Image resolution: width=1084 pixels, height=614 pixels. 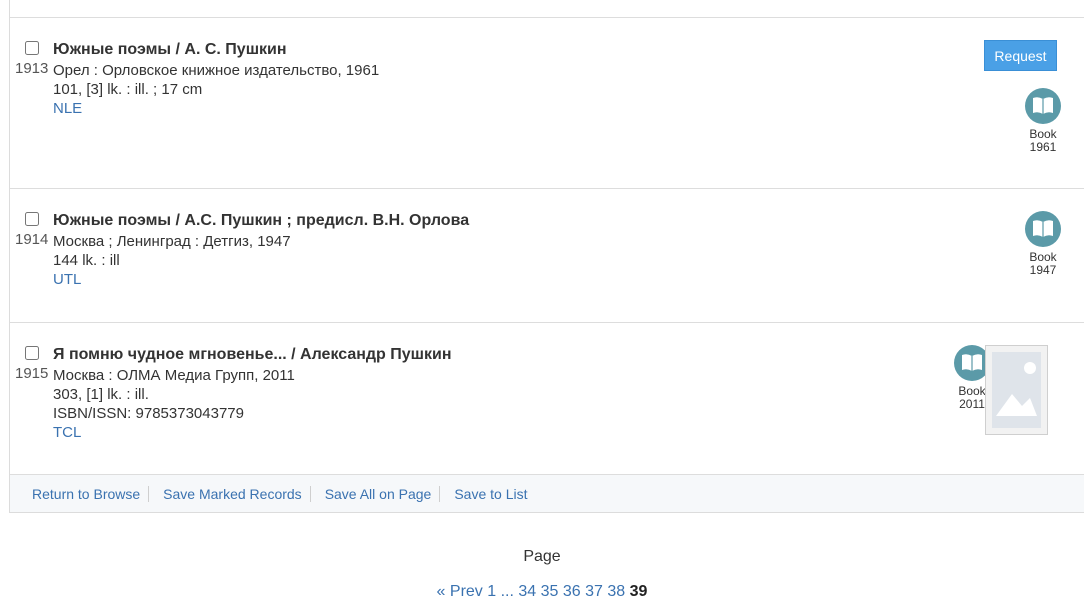 I want to click on pagination: « Prev 1 ... 34 35 36 37 38 39, so click(x=542, y=592).